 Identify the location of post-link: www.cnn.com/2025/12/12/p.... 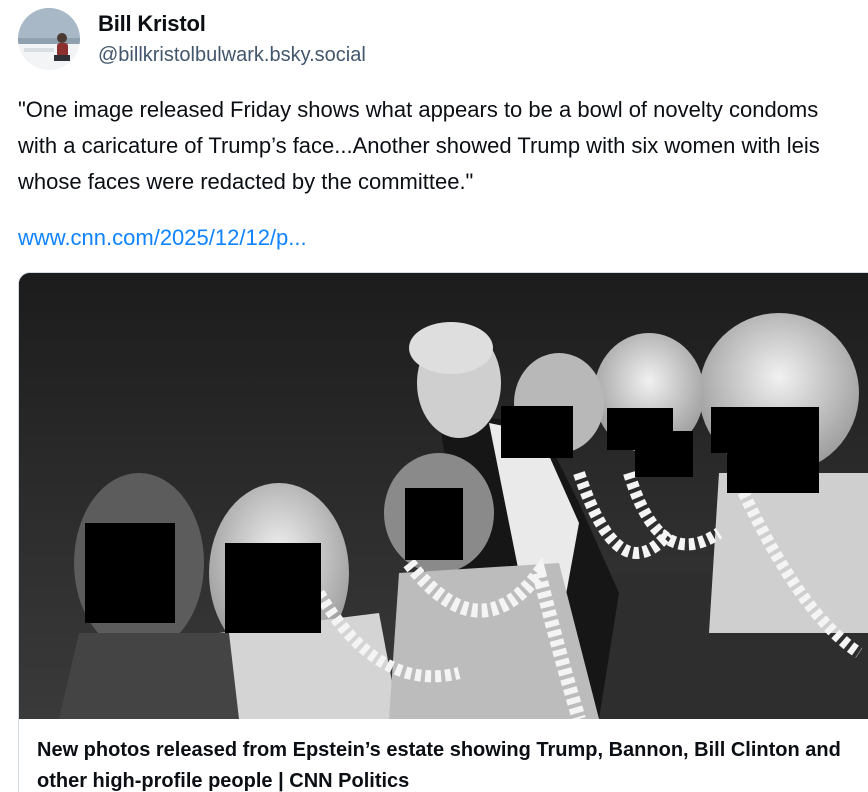
(162, 238).